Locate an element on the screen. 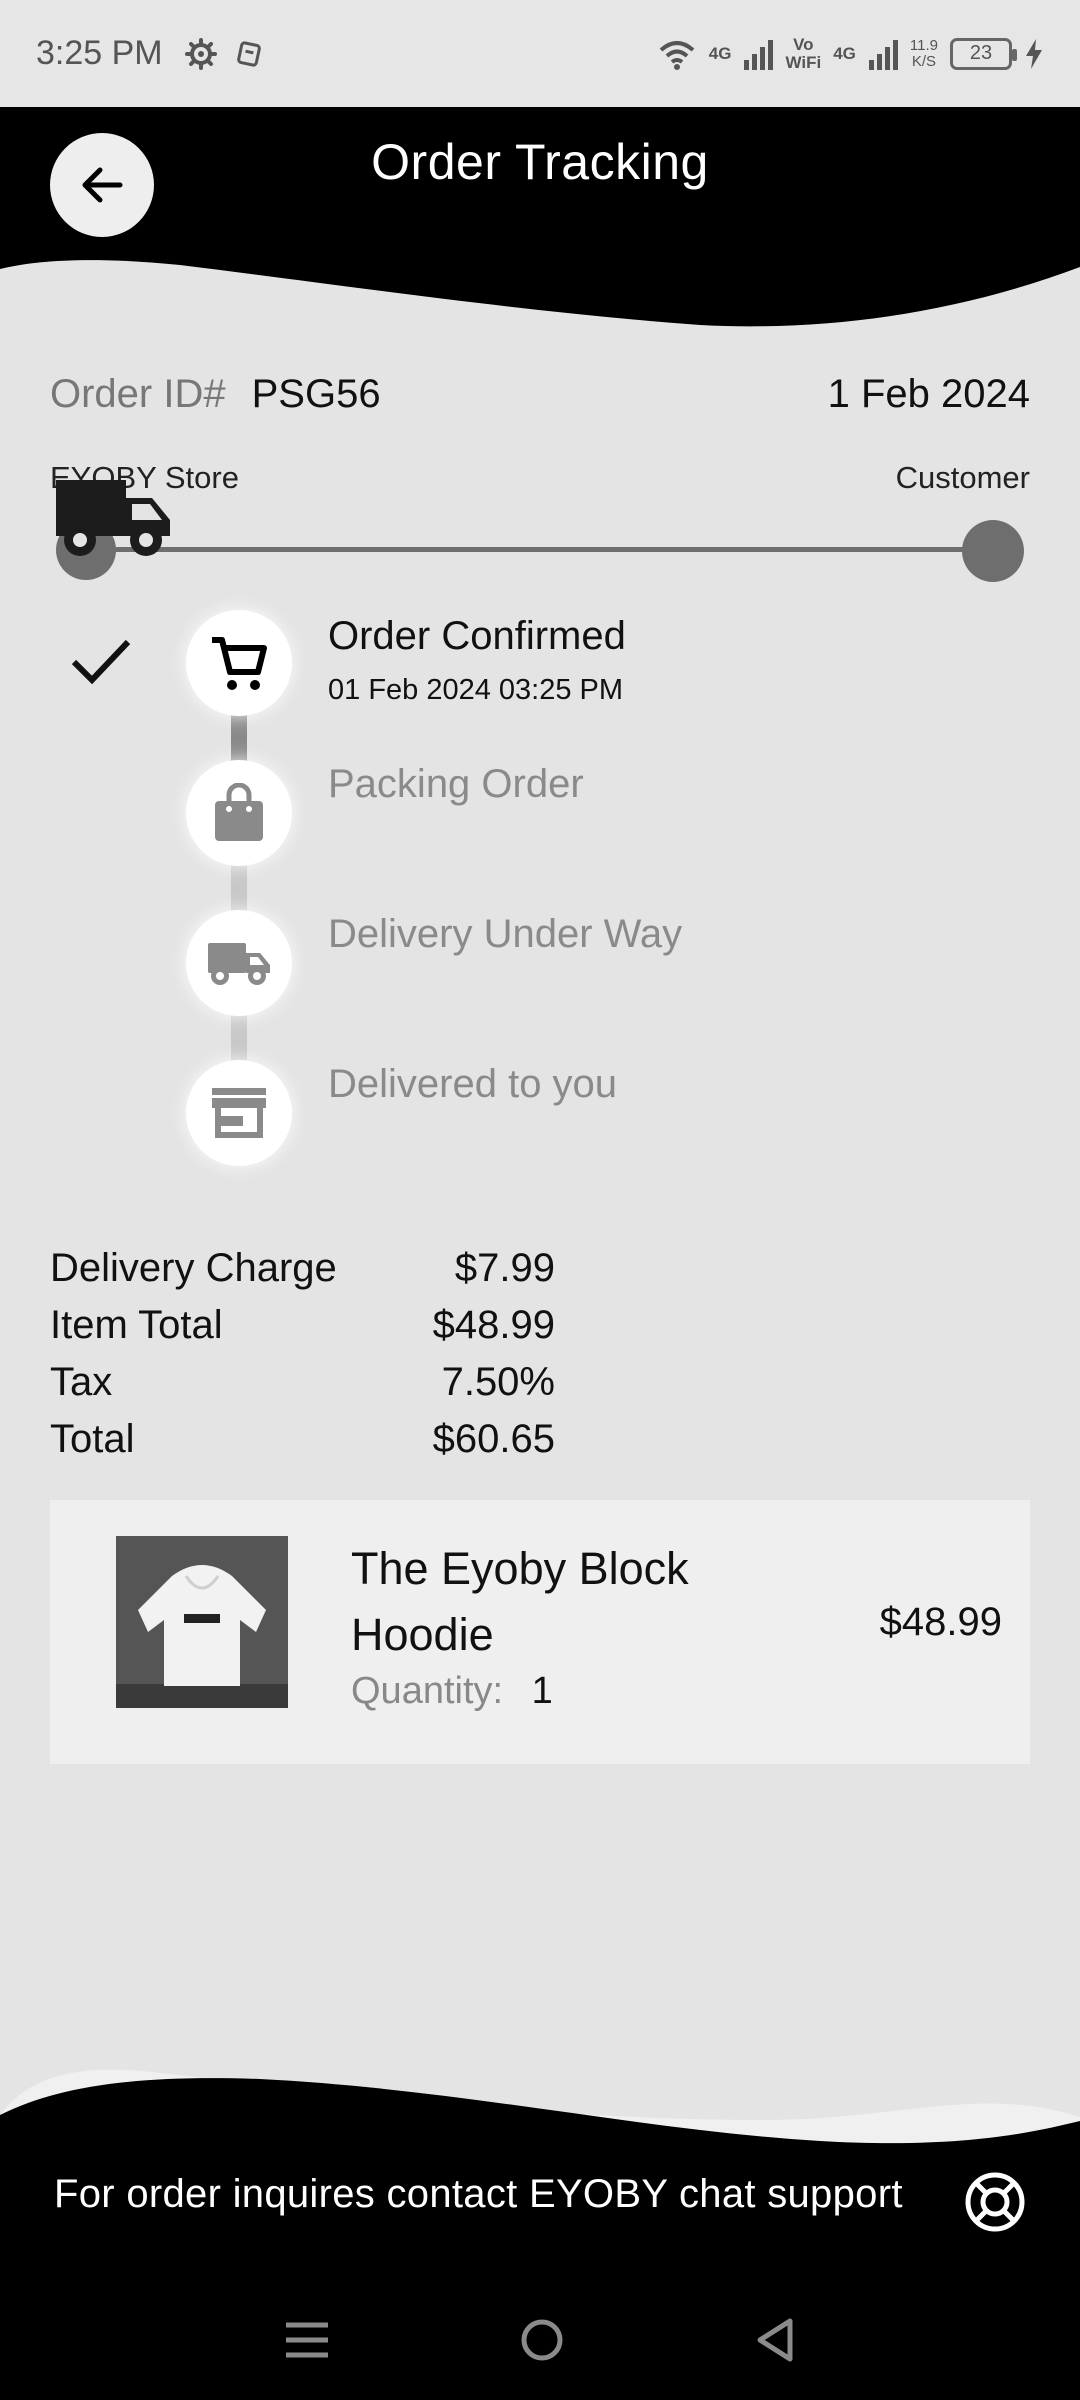 The width and height of the screenshot is (1080, 2400). step-title: Delivered to you is located at coordinates (473, 1084).